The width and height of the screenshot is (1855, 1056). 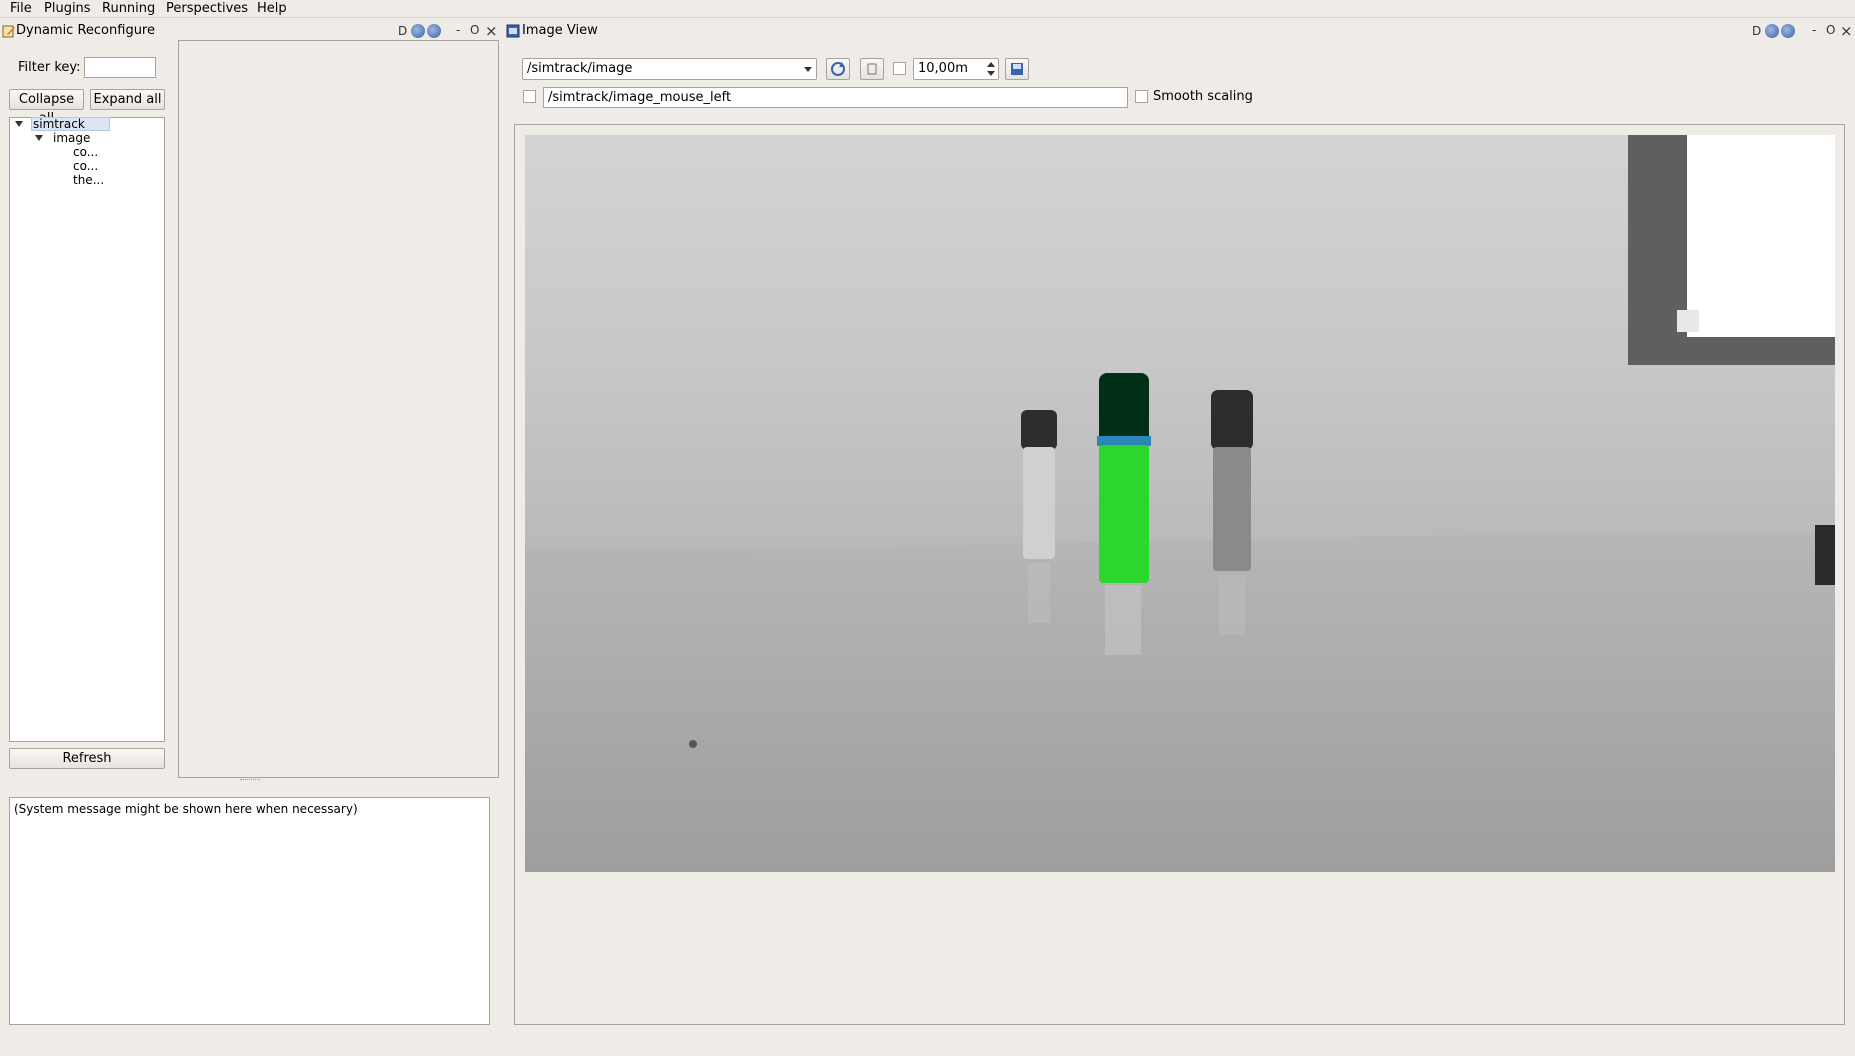 I want to click on max-range-spinbox: 10,00m, so click(x=956, y=69).